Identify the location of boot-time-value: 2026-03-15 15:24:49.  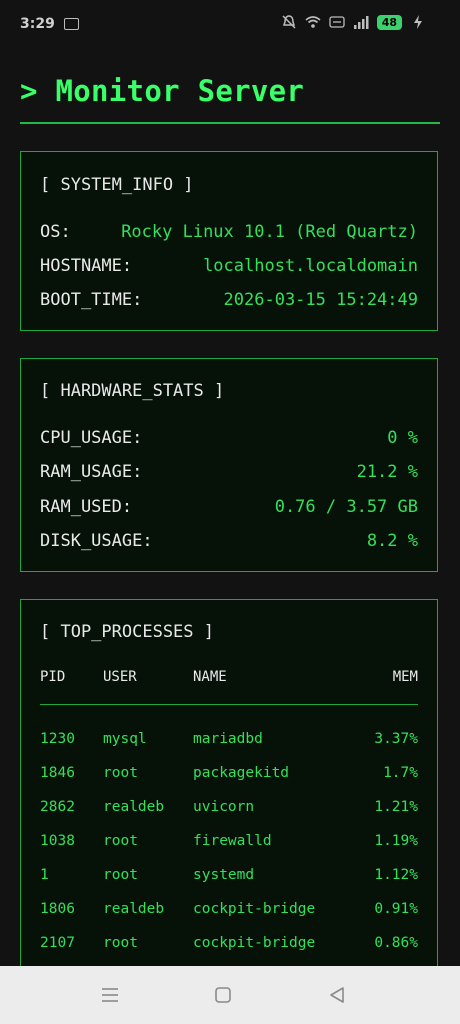
(320, 300).